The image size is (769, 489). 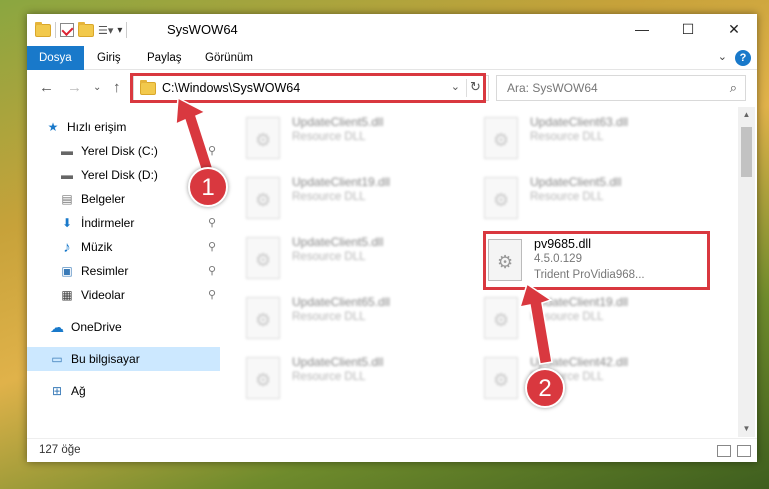 I want to click on sidebar-item-quick-access: ★ Hızlı erişim, so click(x=123, y=127).